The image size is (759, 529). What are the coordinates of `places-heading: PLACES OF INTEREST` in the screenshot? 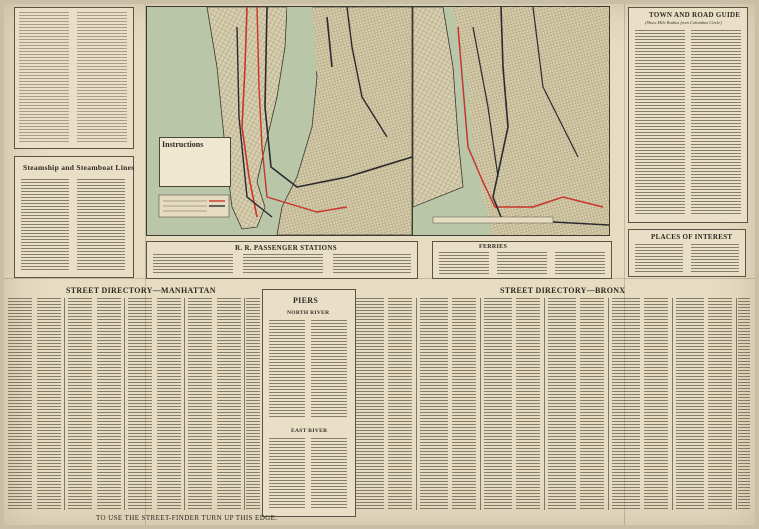 It's located at (692, 237).